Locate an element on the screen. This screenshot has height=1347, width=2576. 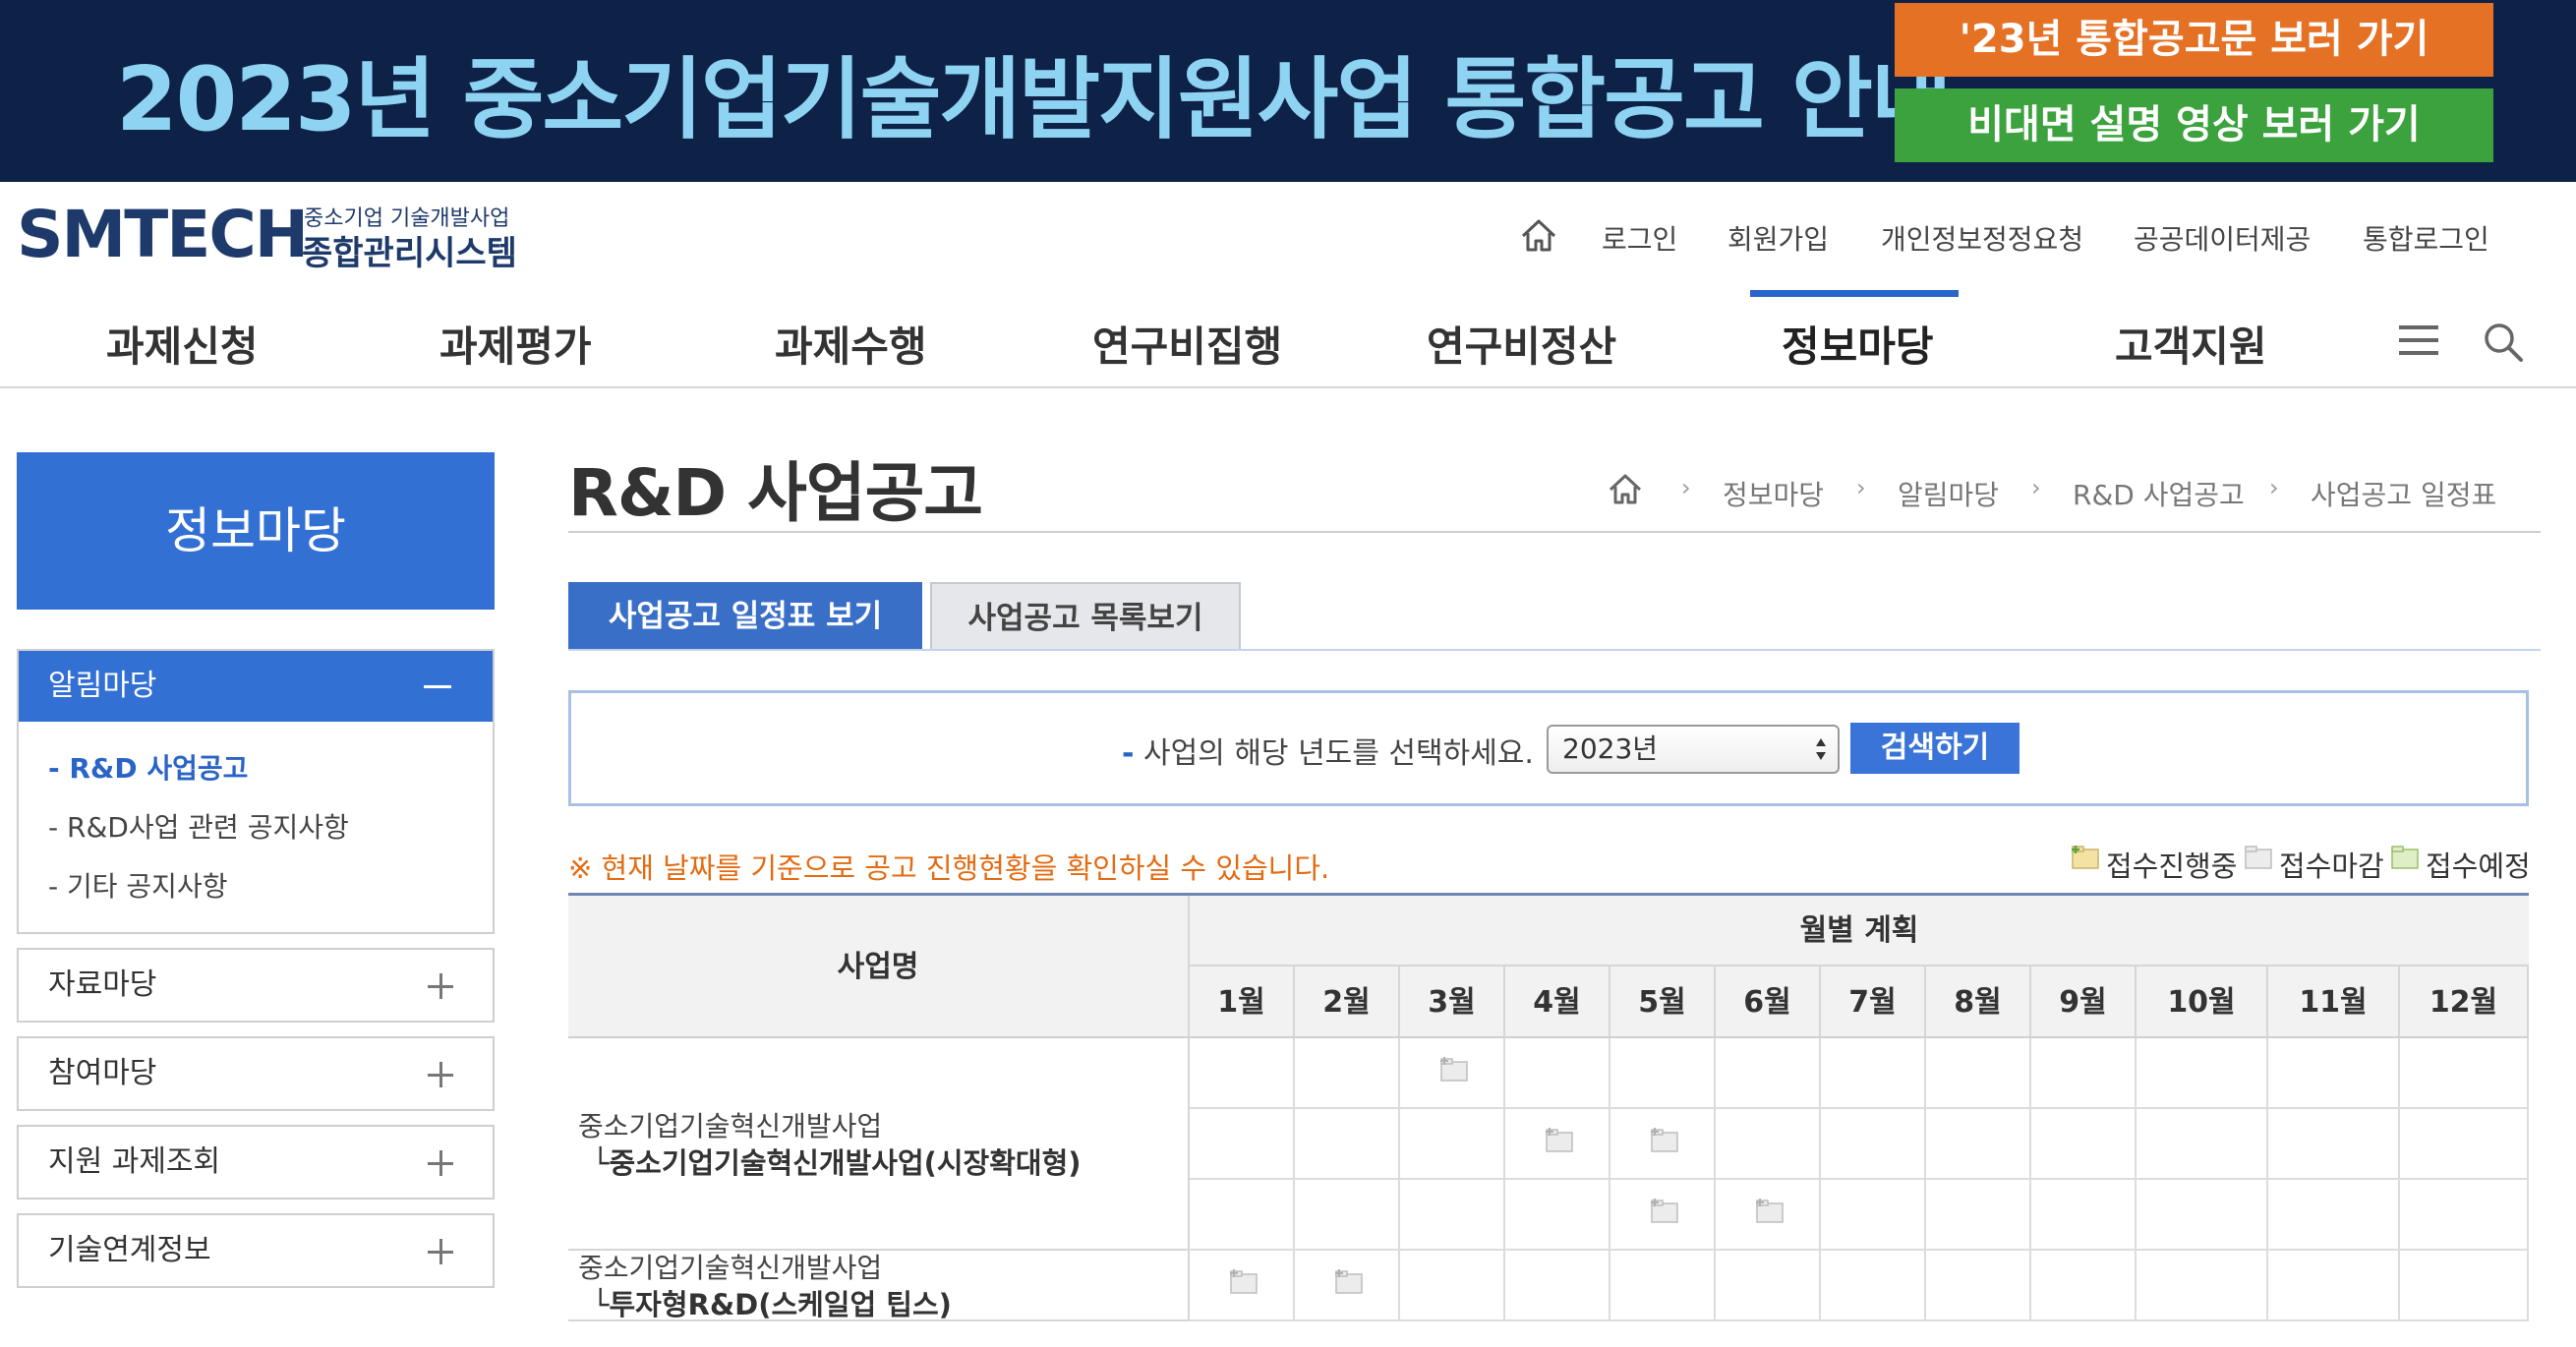
sidebar-item-resources: 자료마당 is located at coordinates (256, 985).